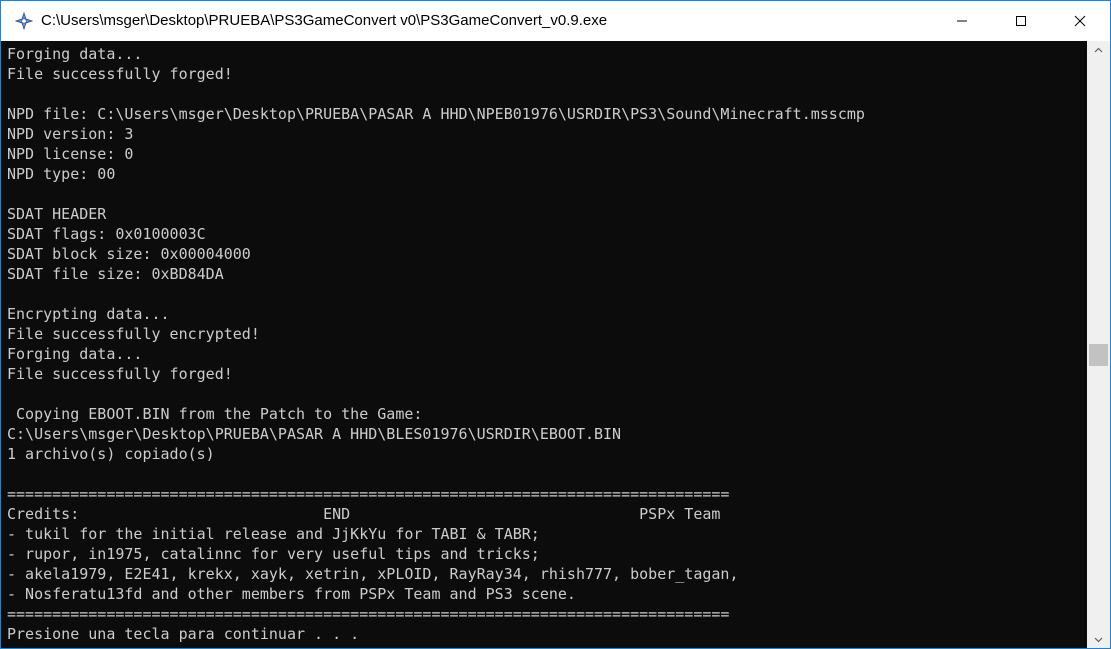  I want to click on console-line: SDAT file size: 0xBD84DA, so click(115, 274).